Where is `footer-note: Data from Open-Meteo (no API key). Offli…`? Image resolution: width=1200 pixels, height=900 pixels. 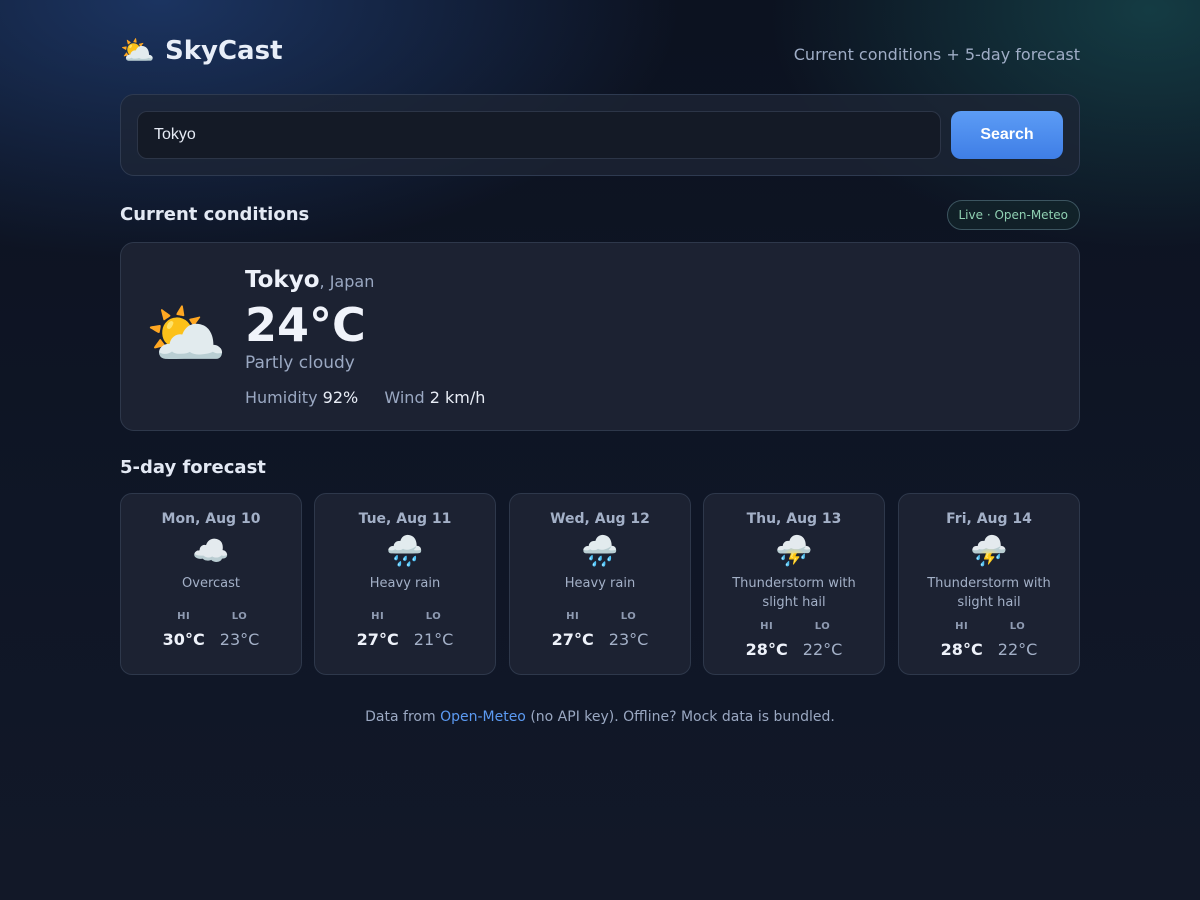 footer-note: Data from Open-Meteo (no API key). Offli… is located at coordinates (600, 717).